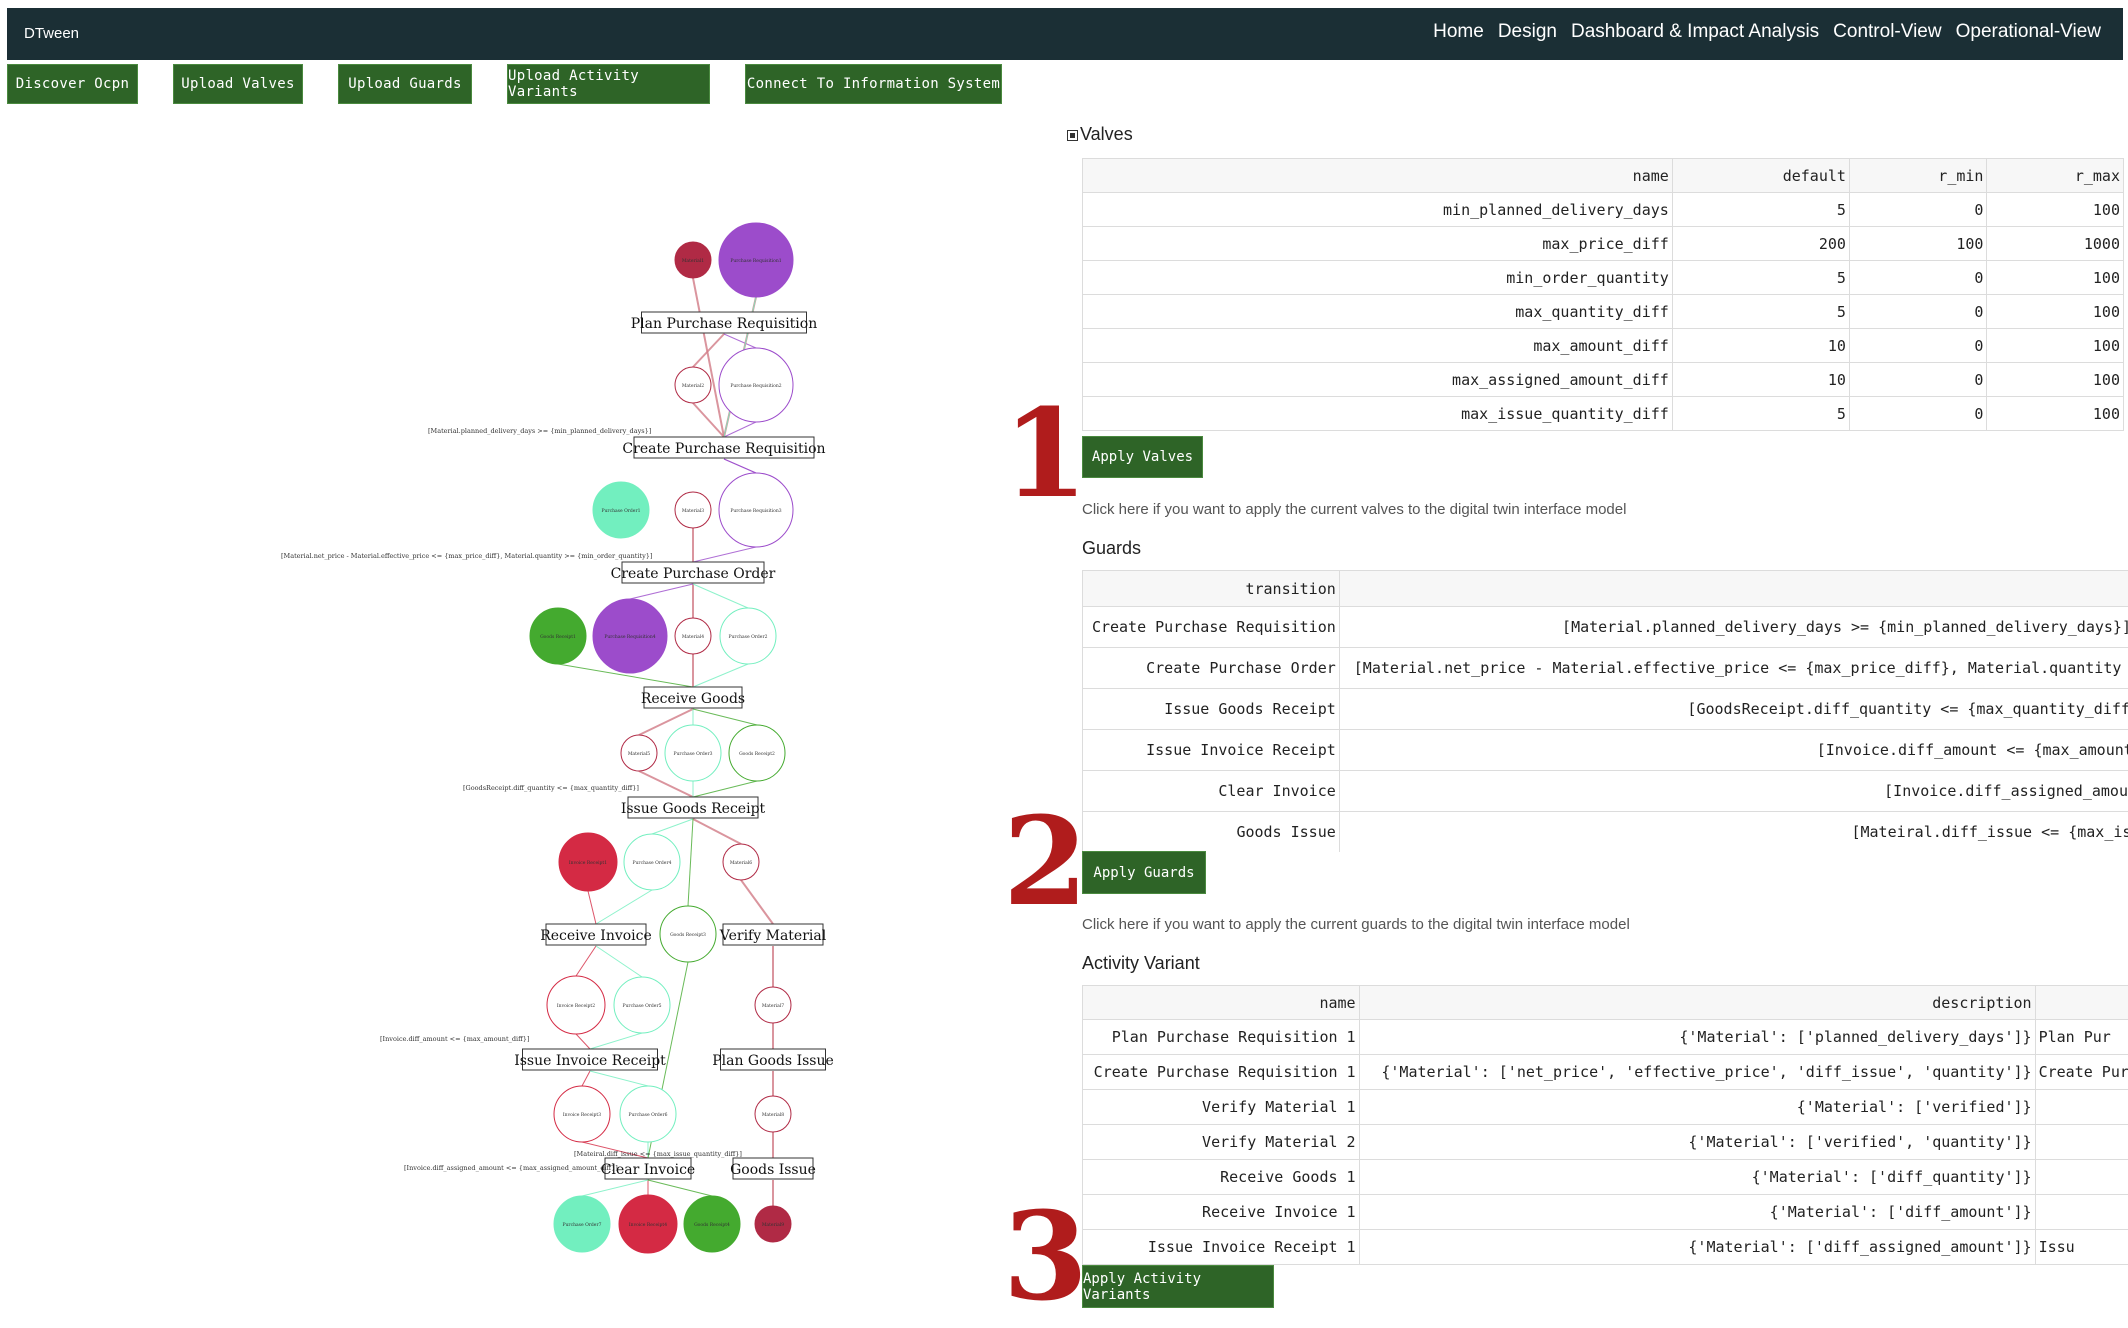 This screenshot has width=2128, height=1328. Describe the element at coordinates (1458, 32) in the screenshot. I see `nav-home: Home` at that location.